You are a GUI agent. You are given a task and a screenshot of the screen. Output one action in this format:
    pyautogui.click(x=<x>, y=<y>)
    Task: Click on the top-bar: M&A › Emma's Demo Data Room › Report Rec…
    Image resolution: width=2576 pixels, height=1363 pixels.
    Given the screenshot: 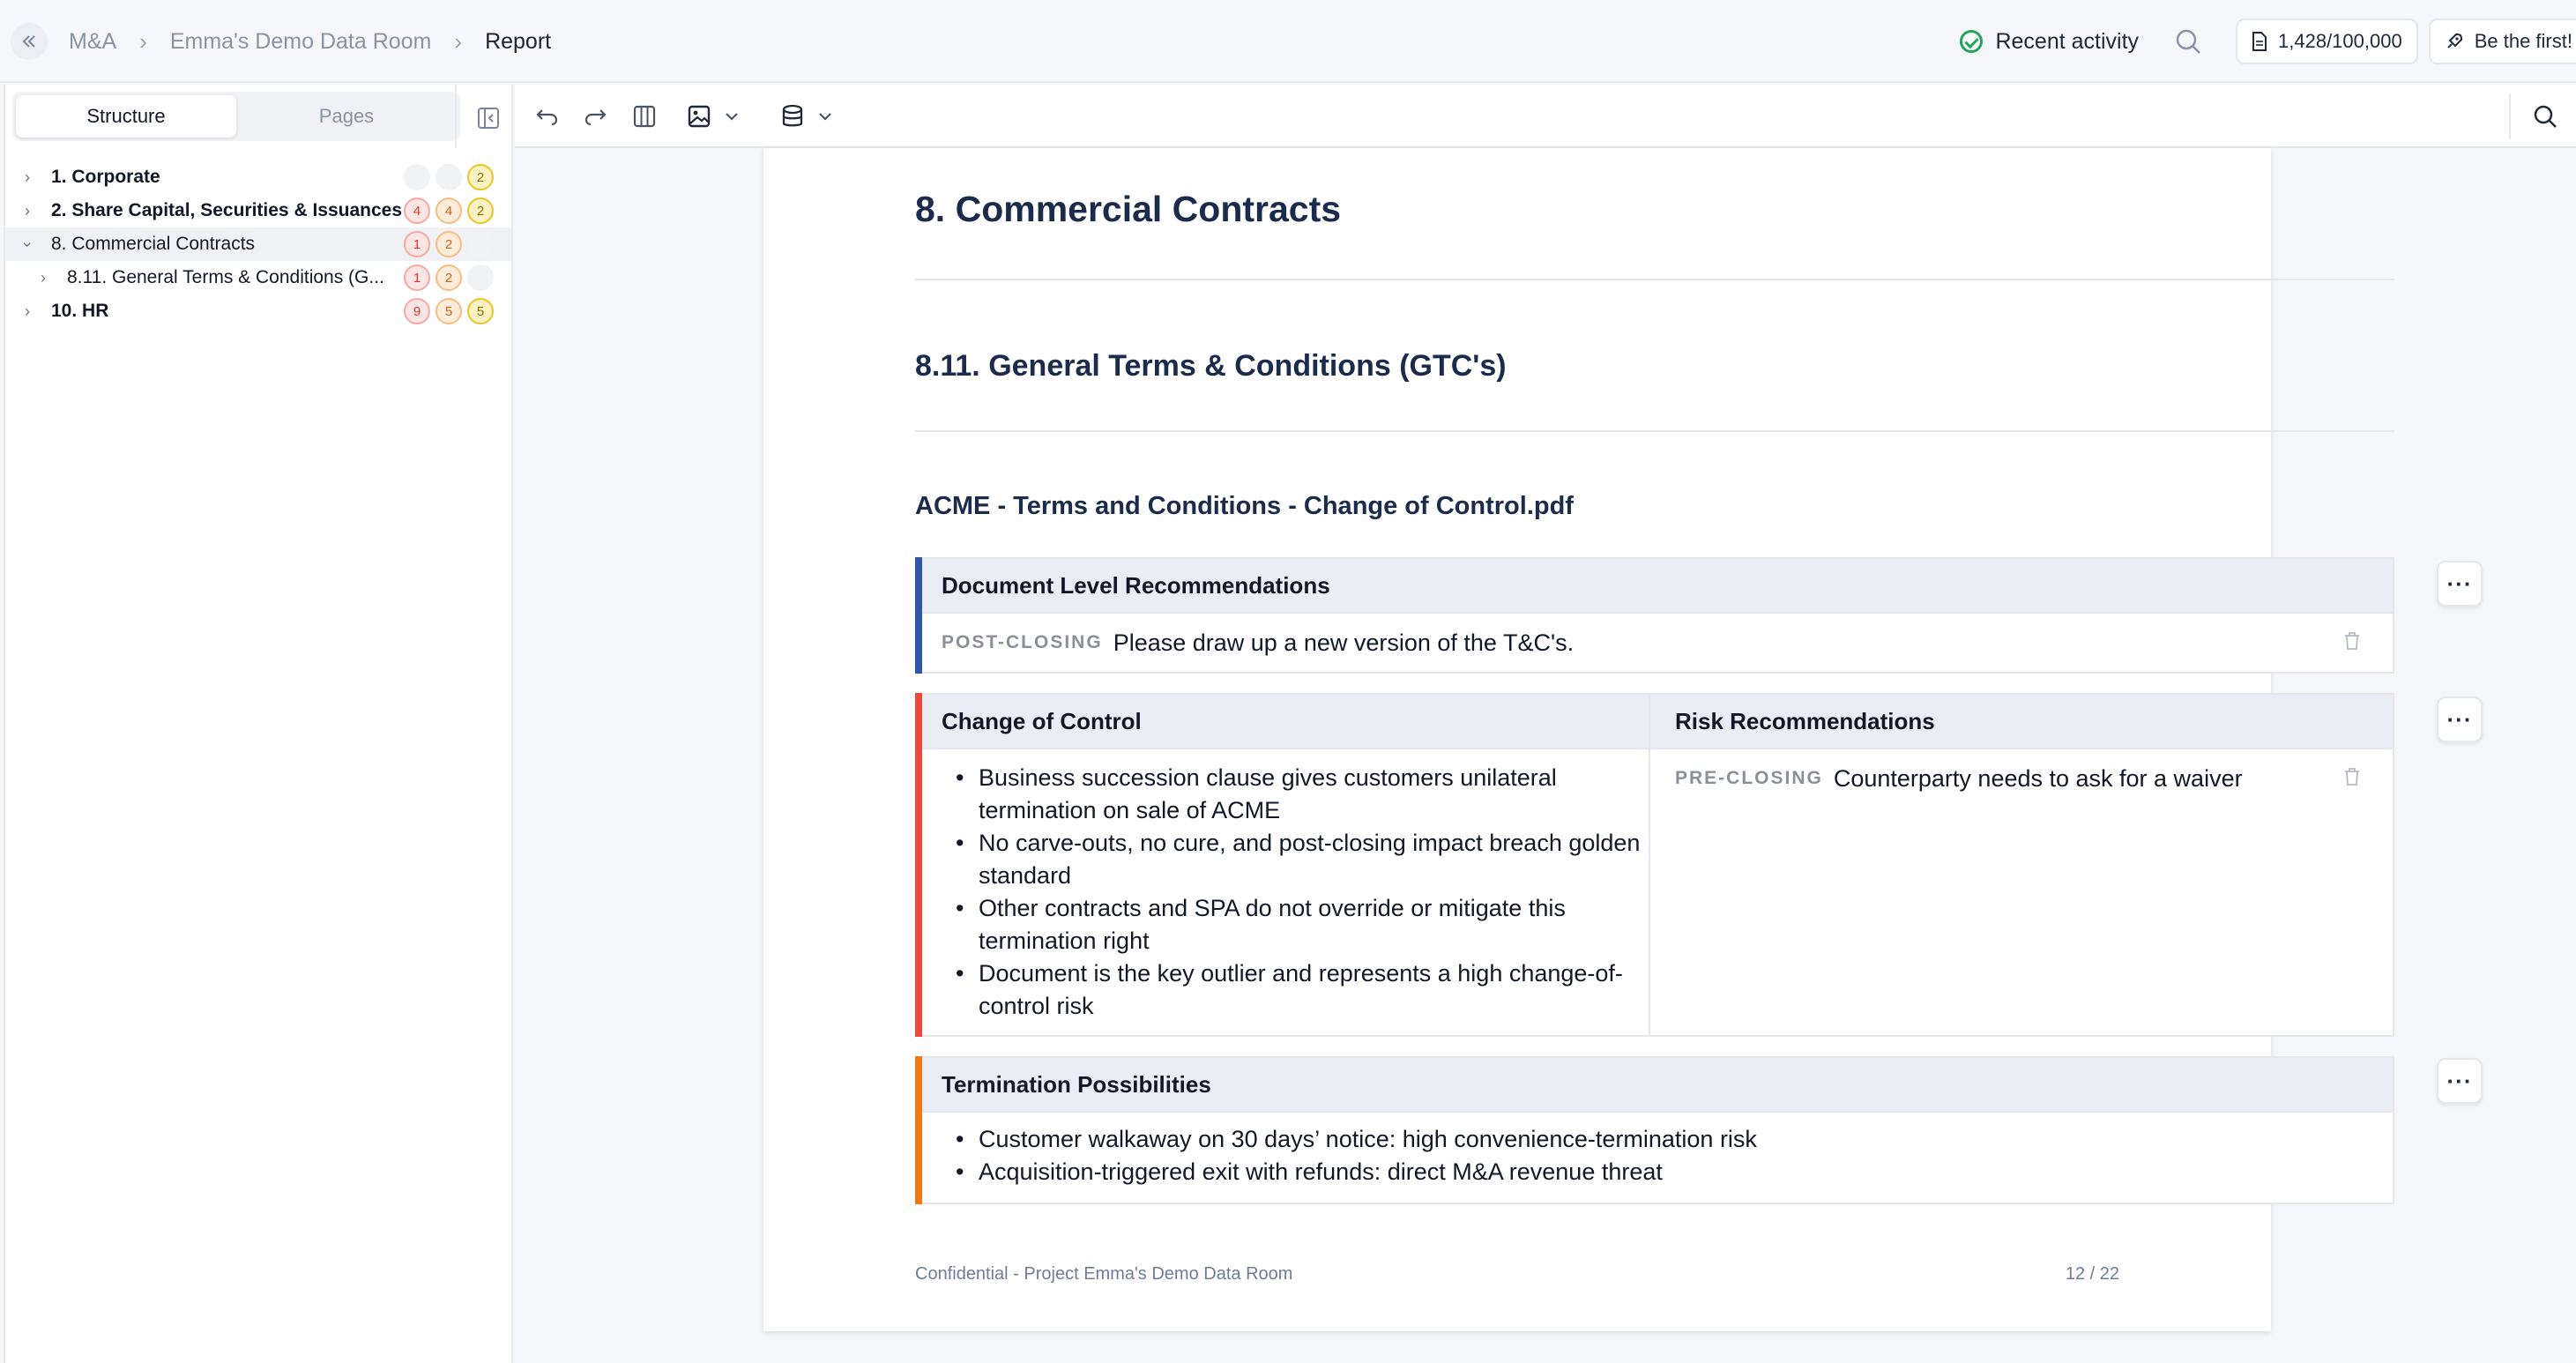 What is the action you would take?
    pyautogui.click(x=1288, y=41)
    